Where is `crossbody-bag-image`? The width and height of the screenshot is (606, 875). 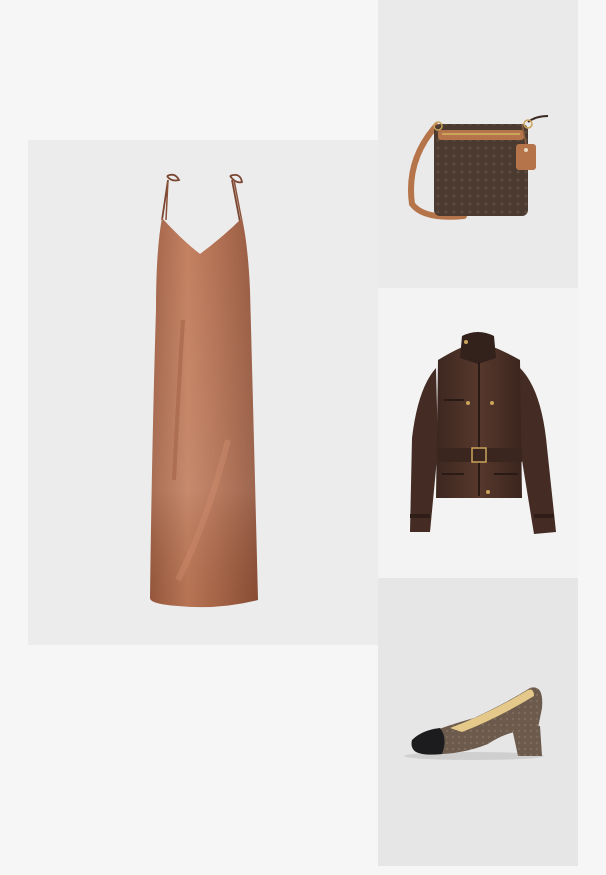
crossbody-bag-image is located at coordinates (478, 167).